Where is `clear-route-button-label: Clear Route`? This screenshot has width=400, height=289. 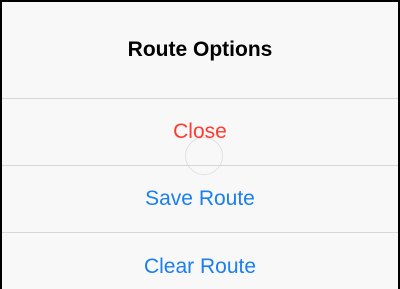 clear-route-button-label: Clear Route is located at coordinates (200, 266).